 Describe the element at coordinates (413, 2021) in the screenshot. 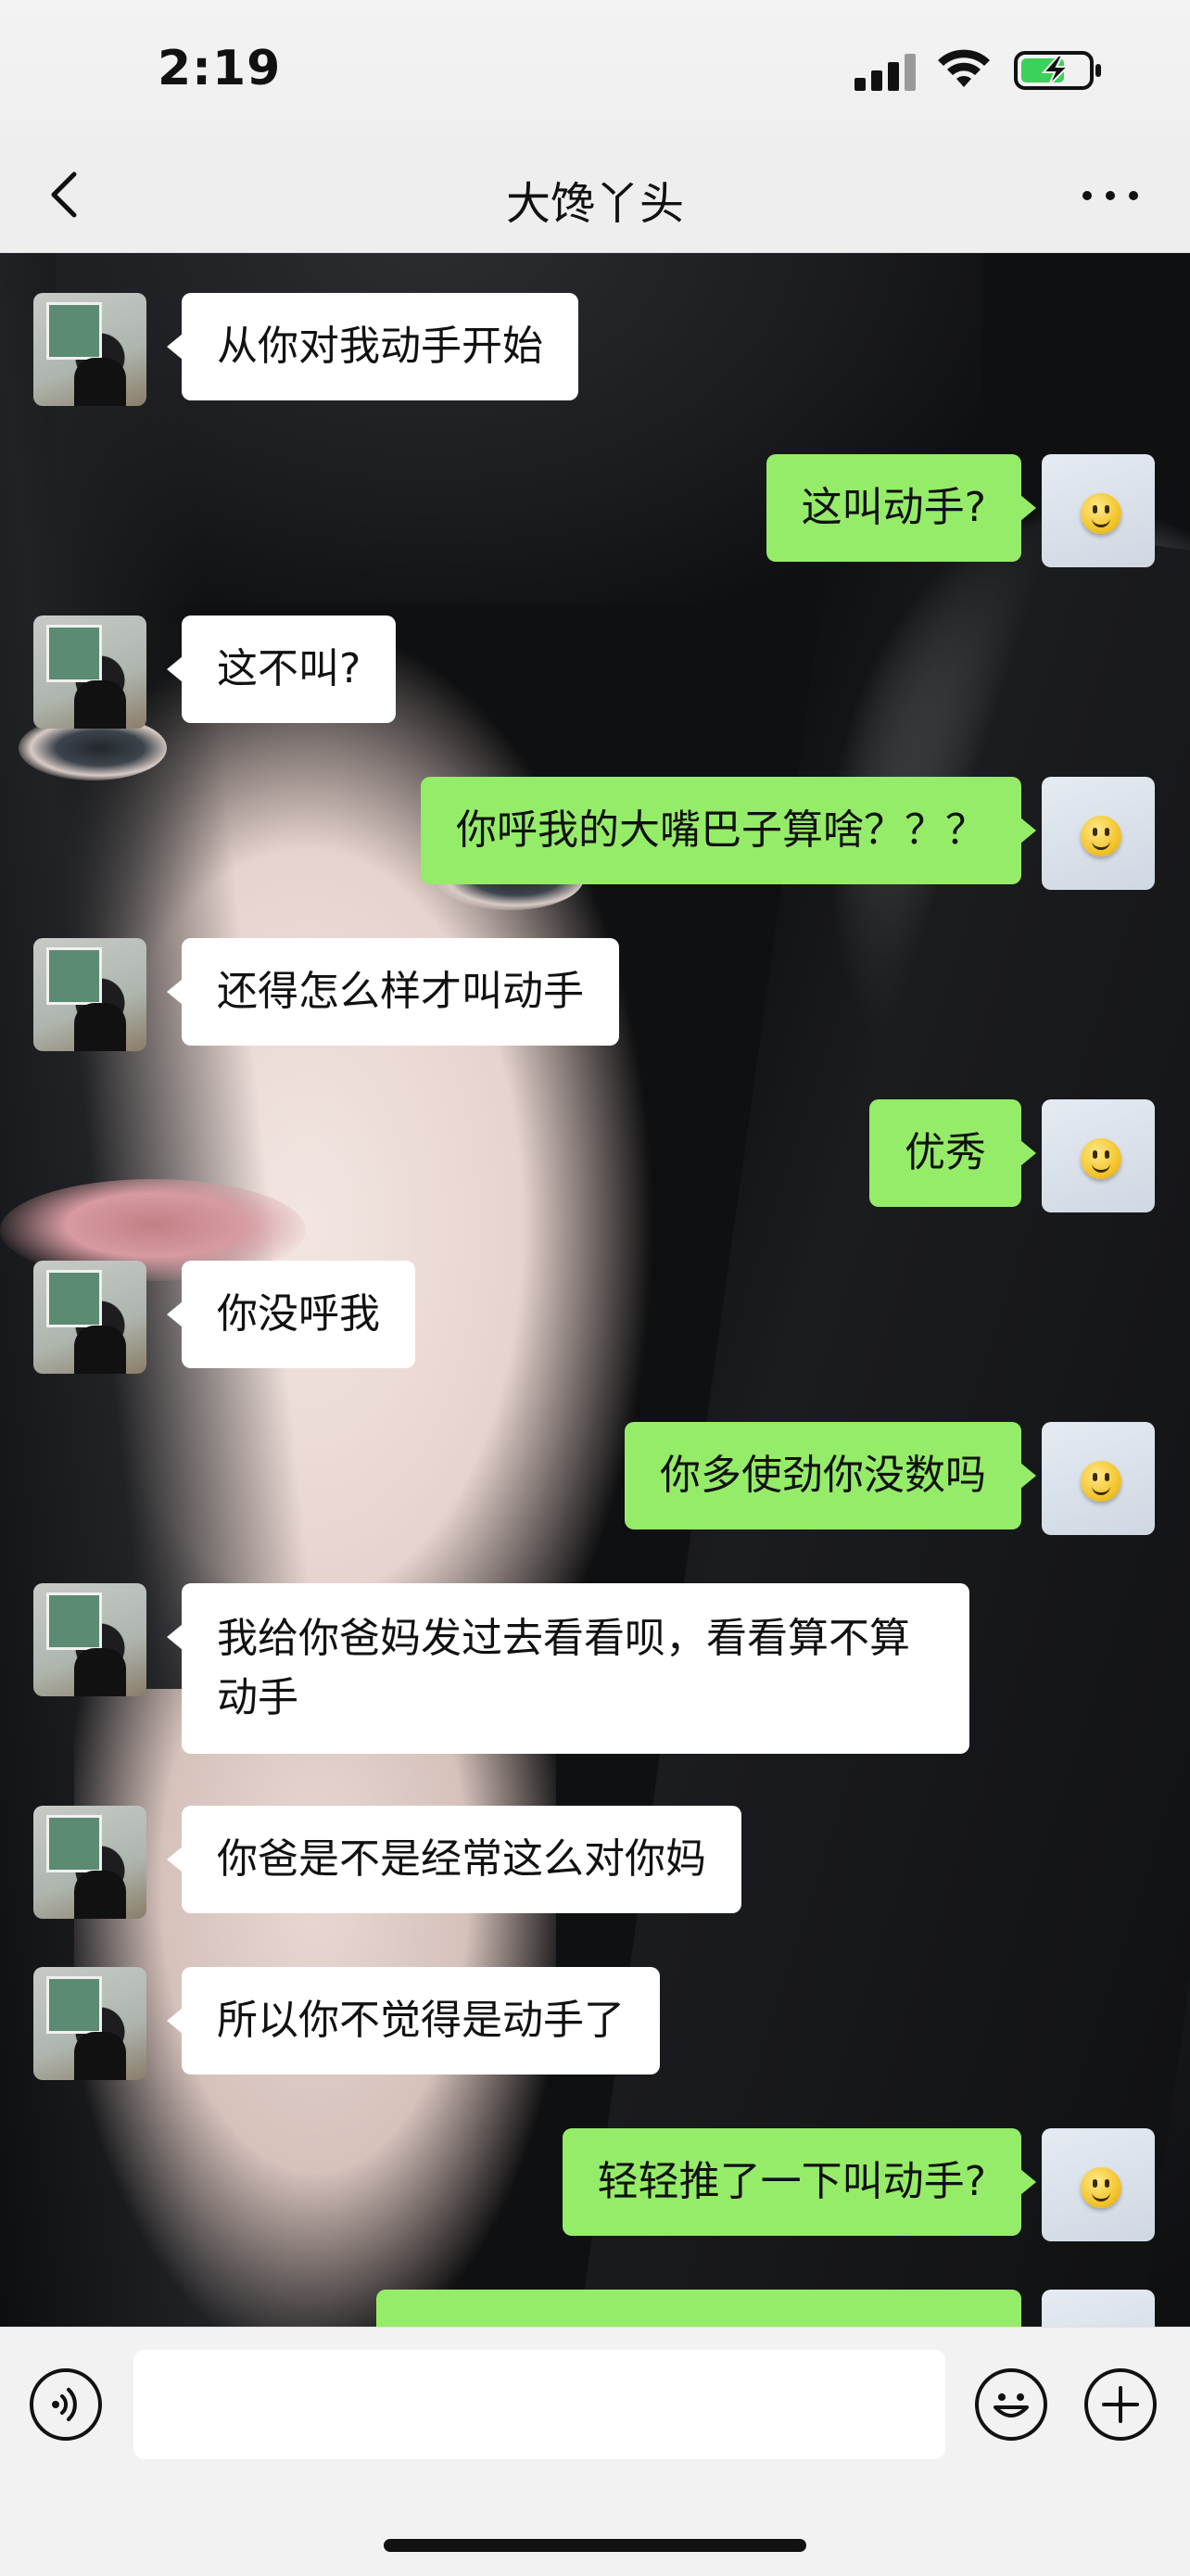

I see `received-message-bubble: 所以你不觉得是动手了` at that location.